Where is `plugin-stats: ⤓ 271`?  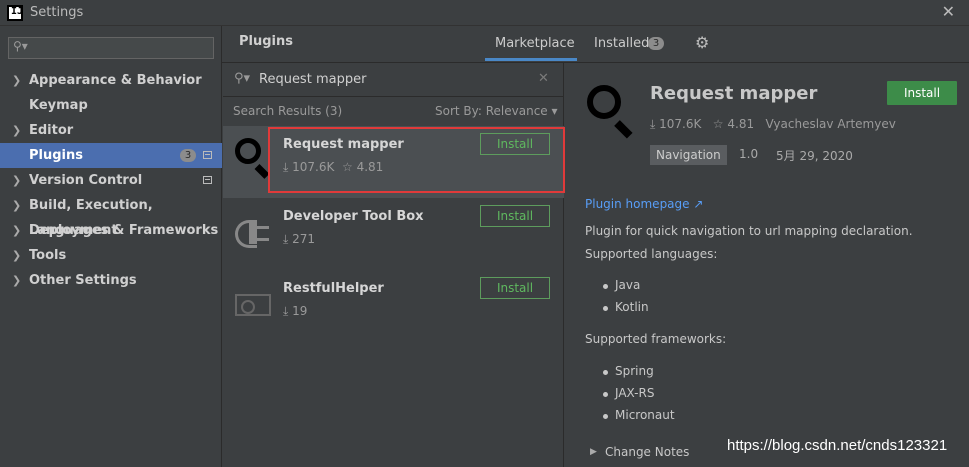
plugin-stats: ⤓ 271 is located at coordinates (299, 239).